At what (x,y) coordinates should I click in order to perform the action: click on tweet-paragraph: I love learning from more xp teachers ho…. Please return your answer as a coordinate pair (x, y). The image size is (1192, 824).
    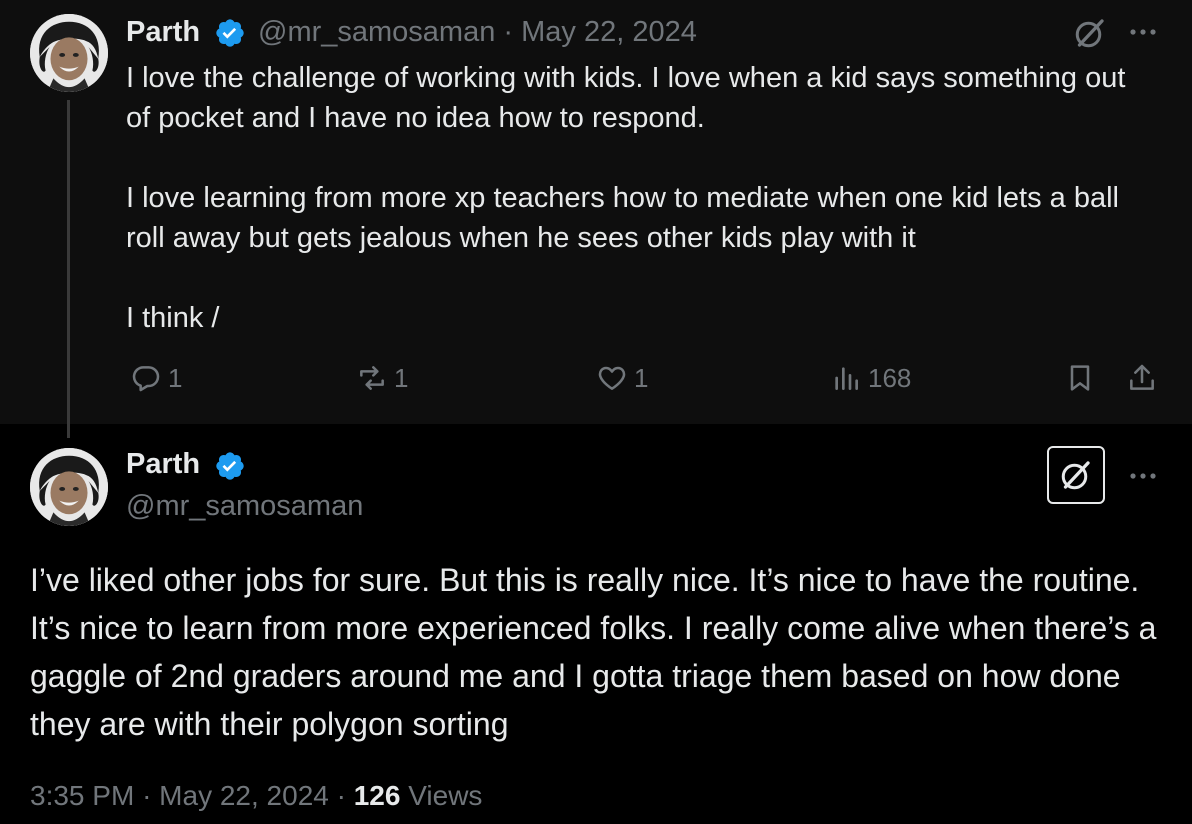
    Looking at the image, I should click on (622, 218).